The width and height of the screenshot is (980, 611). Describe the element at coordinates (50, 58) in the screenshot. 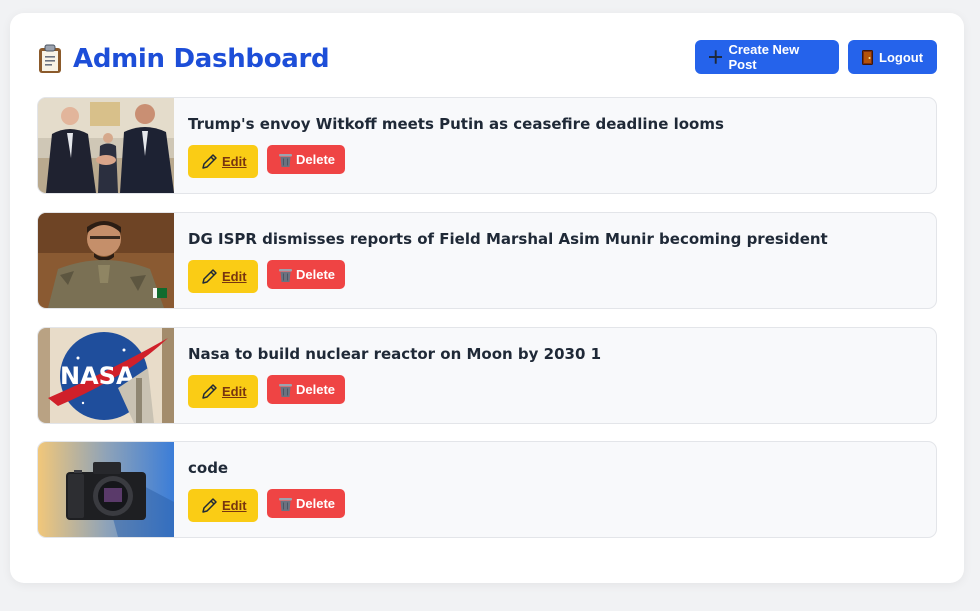

I see `clipboard-icon` at that location.